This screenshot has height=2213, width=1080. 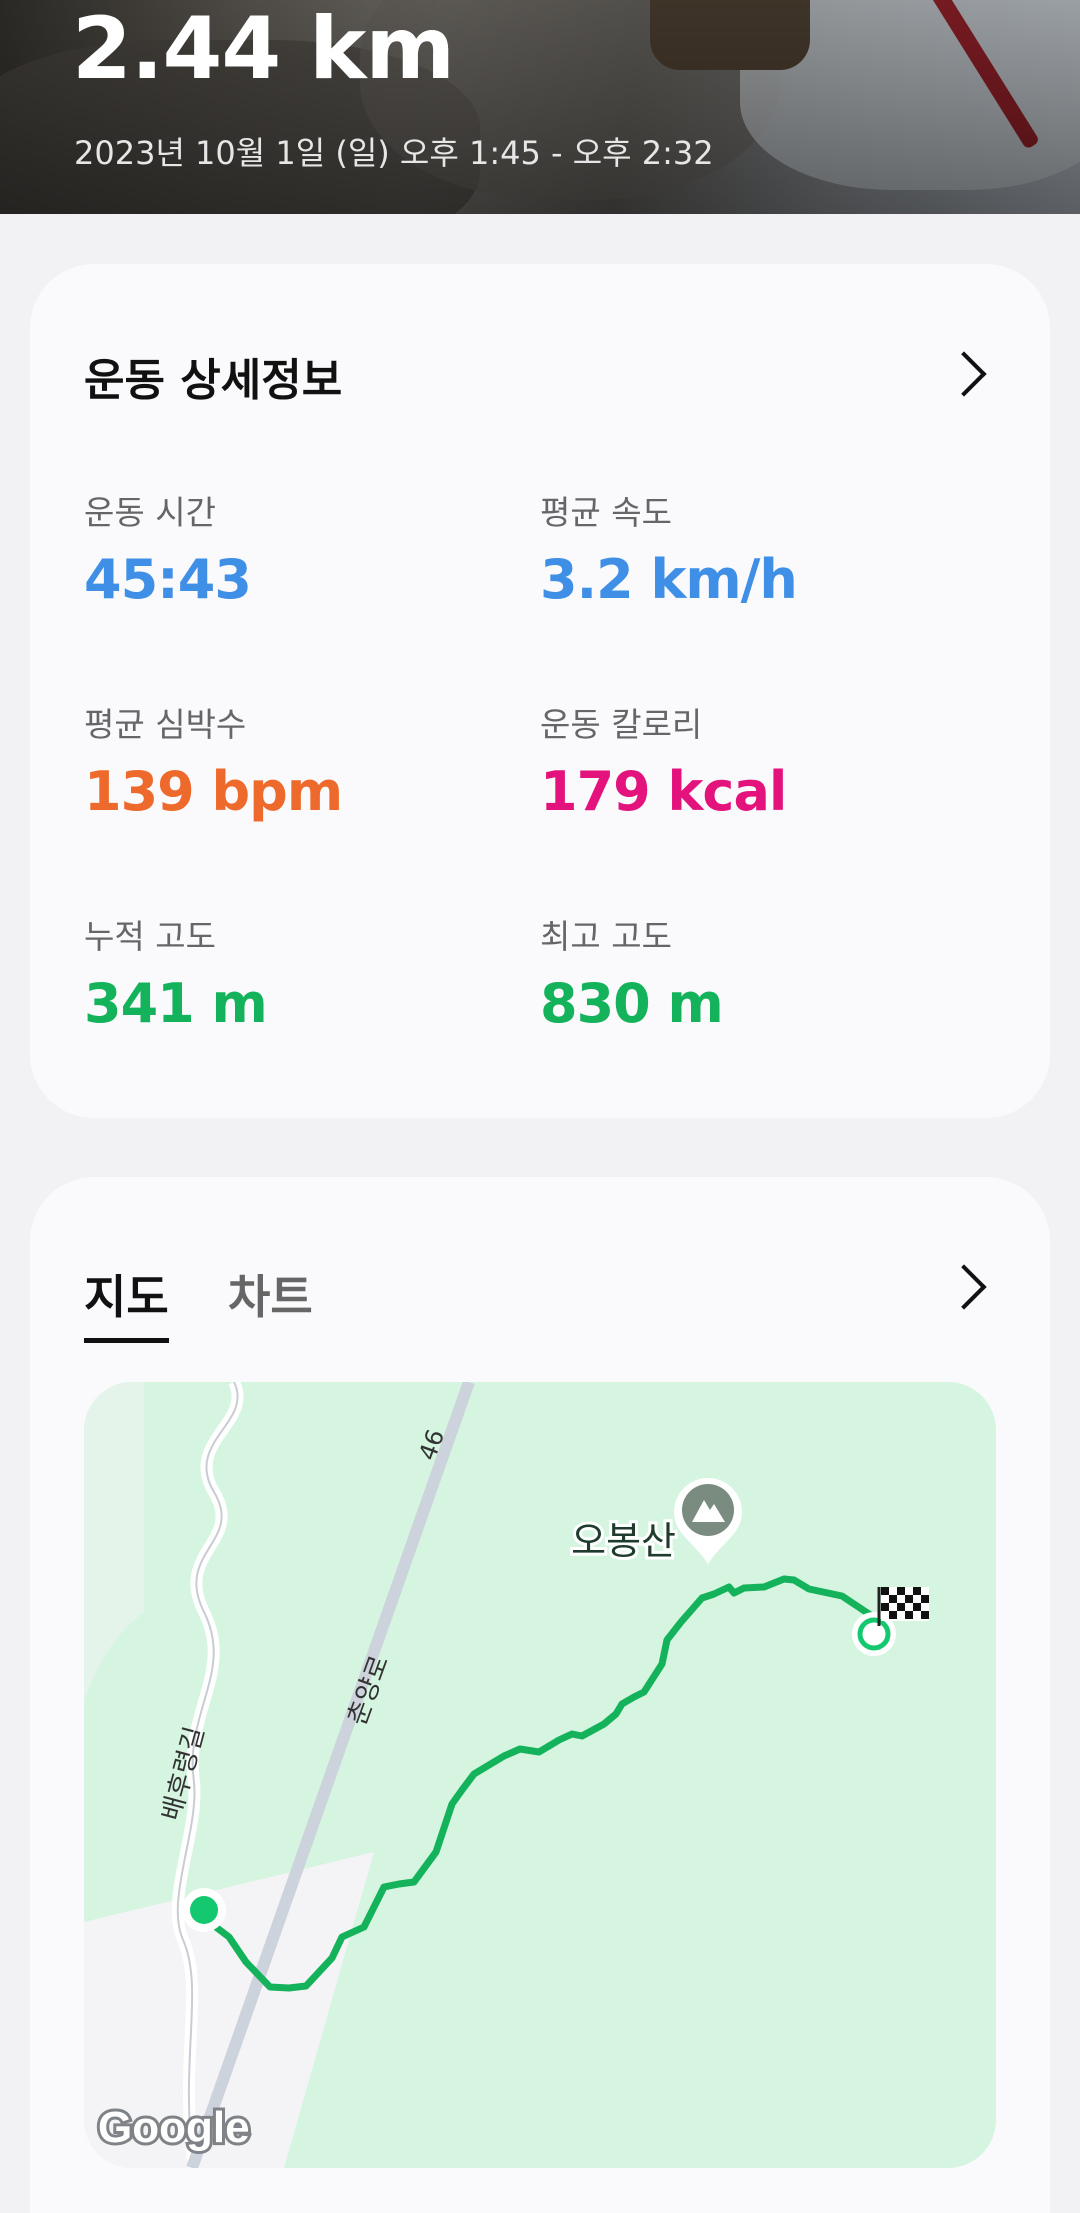 I want to click on workout-distance: 2.44 km, so click(x=263, y=49).